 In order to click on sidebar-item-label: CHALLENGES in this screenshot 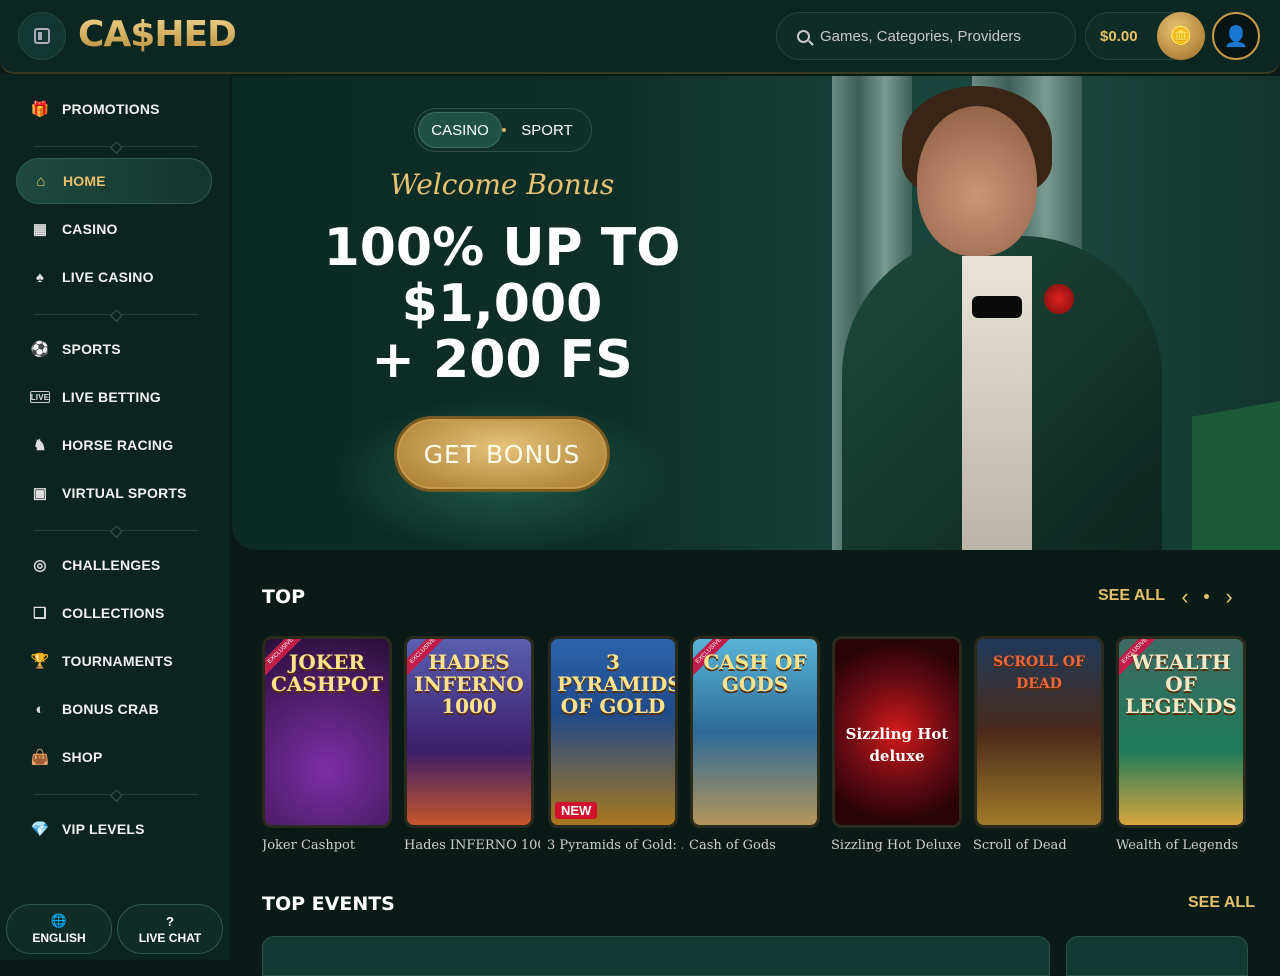, I will do `click(111, 565)`.